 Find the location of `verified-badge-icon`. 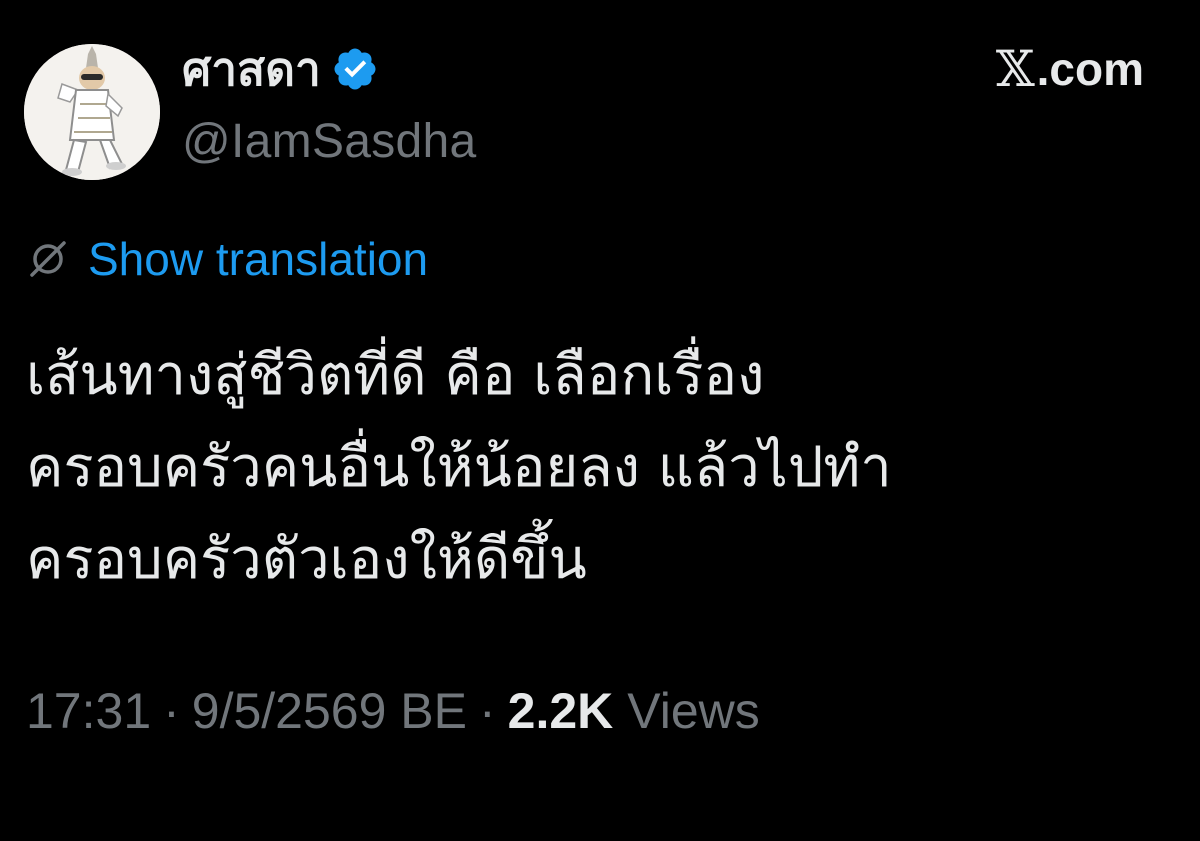

verified-badge-icon is located at coordinates (355, 69).